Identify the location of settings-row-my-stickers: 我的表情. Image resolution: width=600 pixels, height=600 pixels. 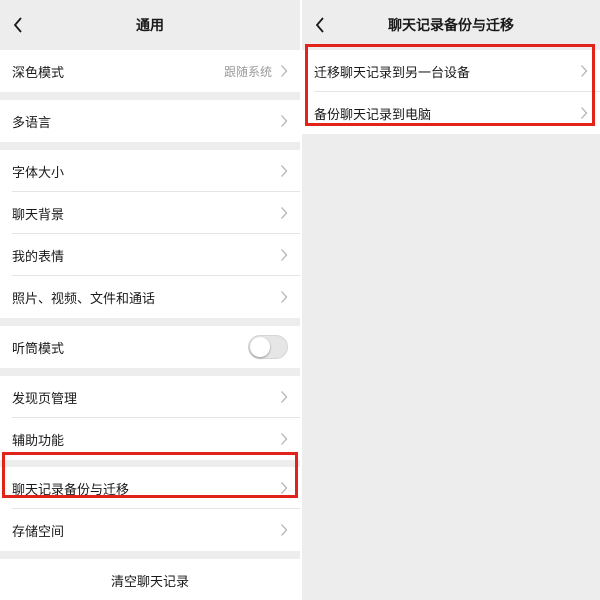
(150, 255).